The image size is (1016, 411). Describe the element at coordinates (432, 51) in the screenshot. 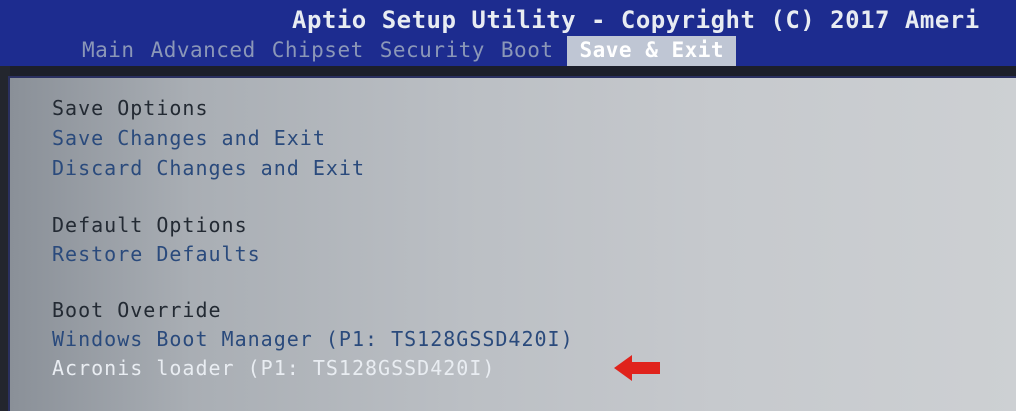

I see `tab-security: Security` at that location.